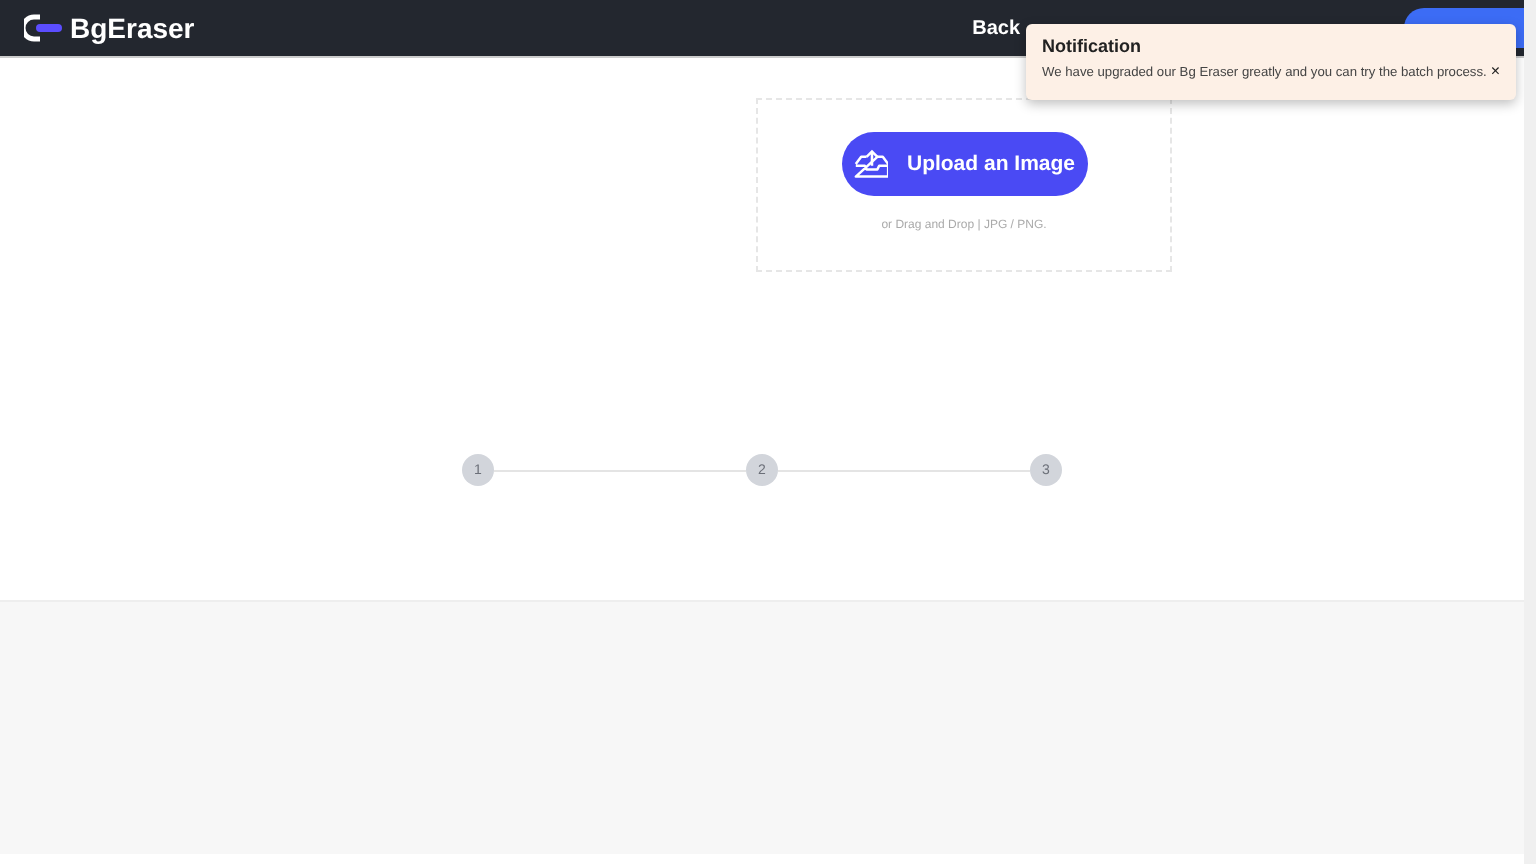  I want to click on nav-link: Back, so click(996, 28).